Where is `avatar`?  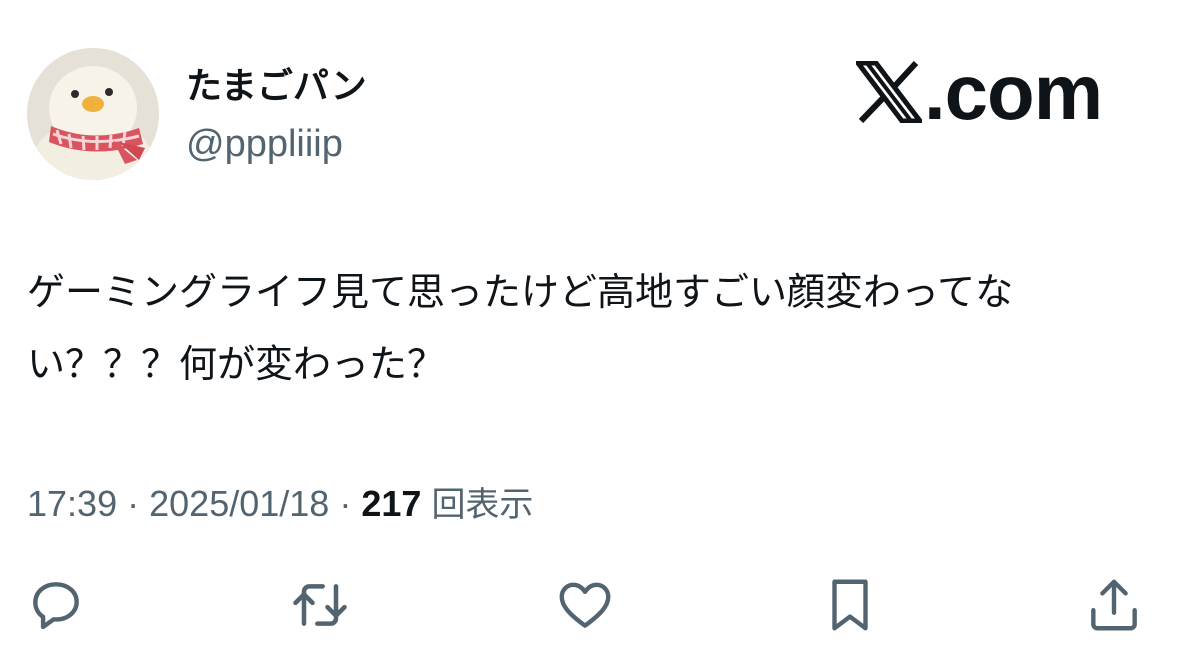
avatar is located at coordinates (93, 114).